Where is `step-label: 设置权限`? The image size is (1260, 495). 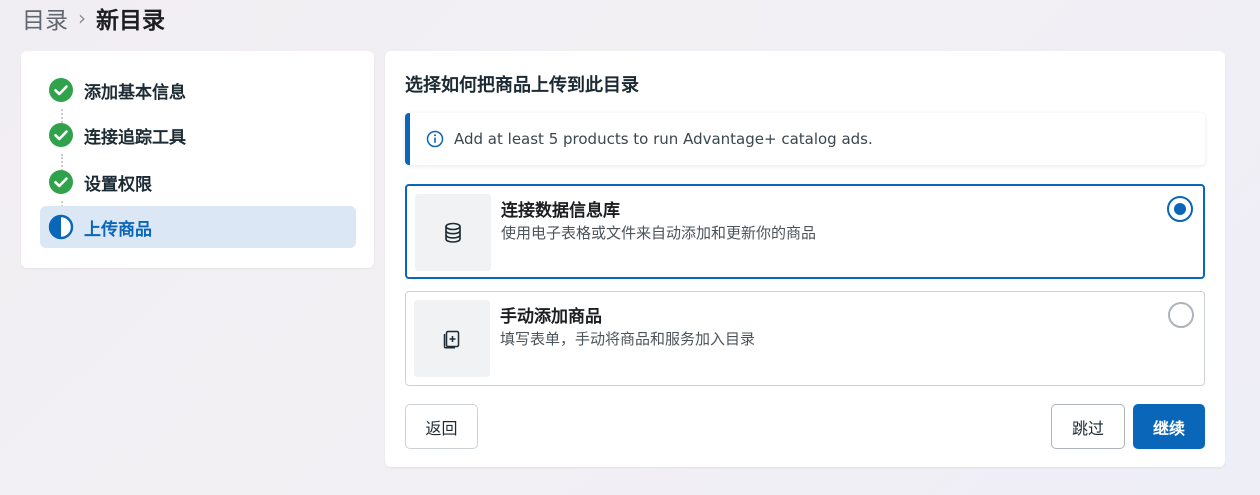 step-label: 设置权限 is located at coordinates (118, 184).